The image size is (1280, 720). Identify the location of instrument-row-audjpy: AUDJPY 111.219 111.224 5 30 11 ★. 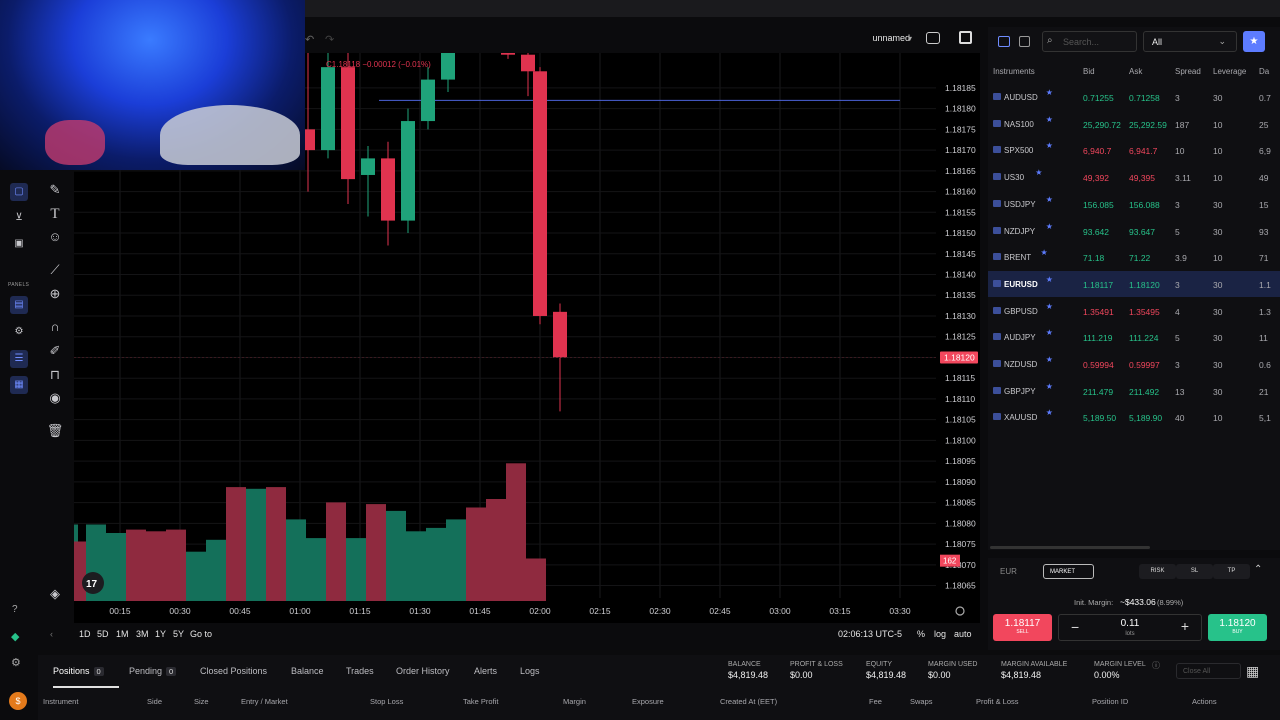
(1134, 337).